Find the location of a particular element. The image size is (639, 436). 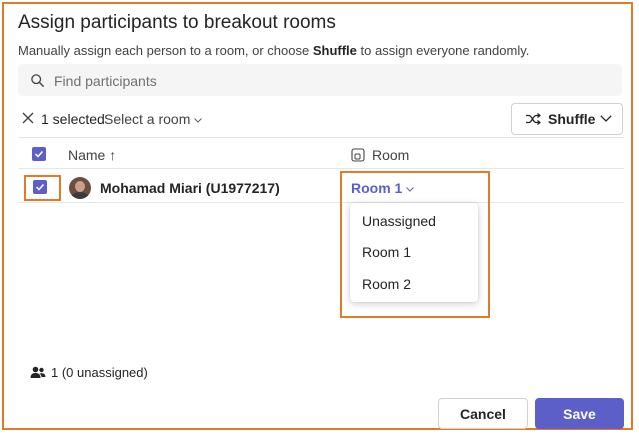

room-dropdown-menu: Unassigned Room 1 Room 2 is located at coordinates (414, 252).